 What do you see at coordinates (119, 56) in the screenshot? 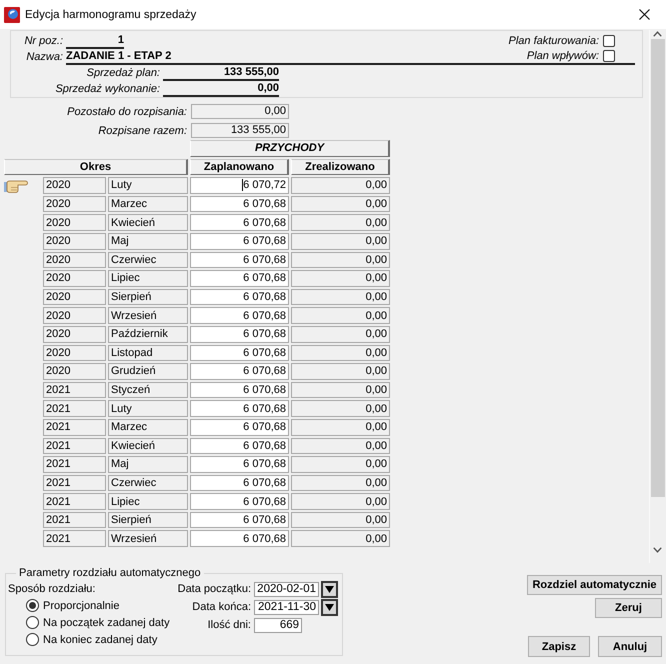
I see `name-value: ZADANIE 1 - ETAP 2` at bounding box center [119, 56].